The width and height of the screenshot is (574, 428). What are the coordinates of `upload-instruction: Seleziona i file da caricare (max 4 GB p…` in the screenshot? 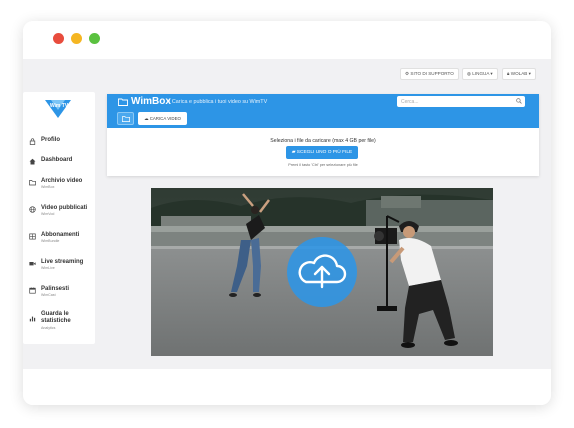 It's located at (323, 141).